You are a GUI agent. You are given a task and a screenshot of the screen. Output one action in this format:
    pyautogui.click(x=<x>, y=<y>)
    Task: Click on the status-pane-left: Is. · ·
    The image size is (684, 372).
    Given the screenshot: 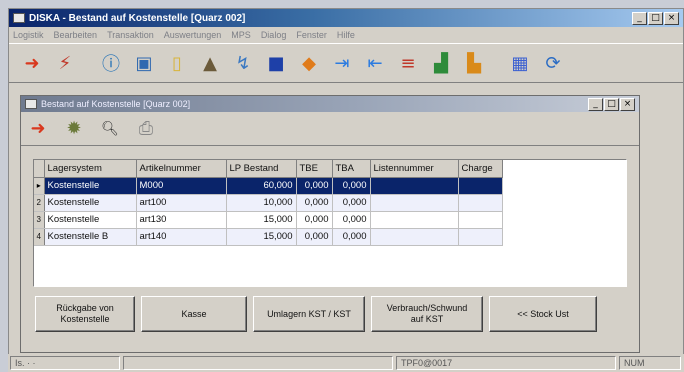 What is the action you would take?
    pyautogui.click(x=65, y=363)
    